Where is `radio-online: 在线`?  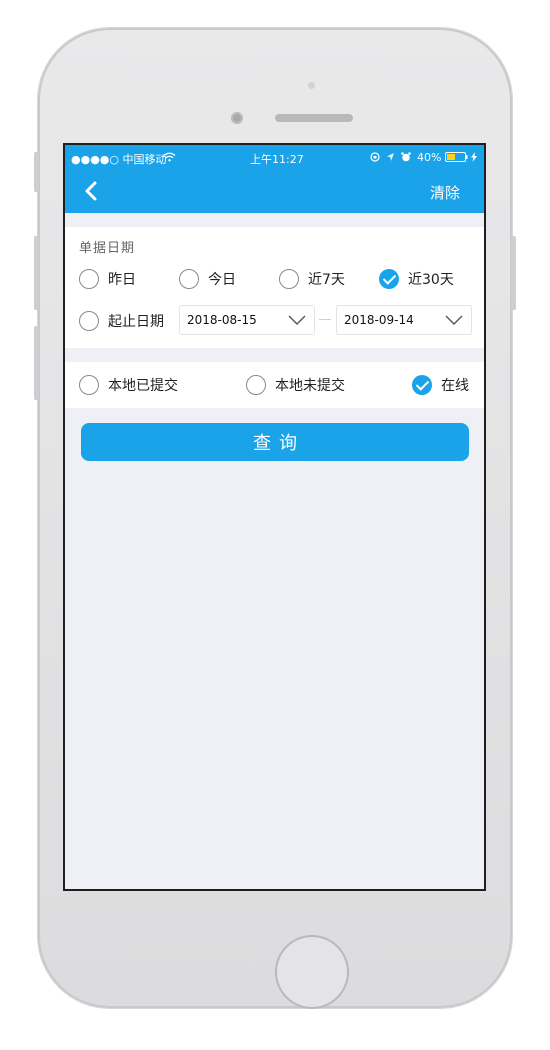 radio-online: 在线 is located at coordinates (440, 385).